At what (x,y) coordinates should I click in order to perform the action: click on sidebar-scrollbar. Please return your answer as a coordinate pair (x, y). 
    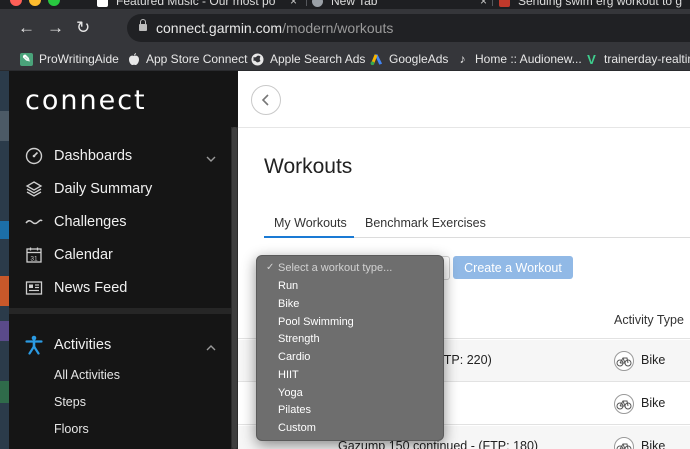
    Looking at the image, I should click on (234, 288).